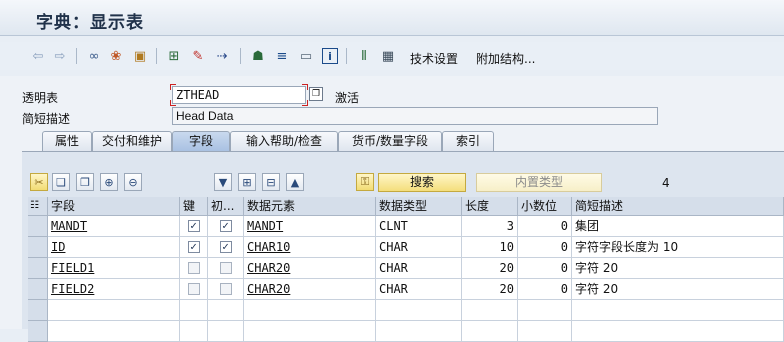 This screenshot has height=342, width=784. Describe the element at coordinates (310, 247) in the screenshot. I see `data-element-cell: CHAR10` at that location.